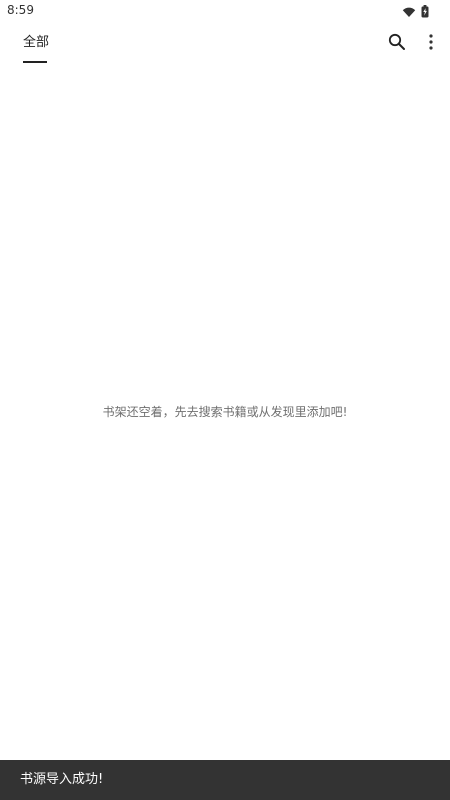 This screenshot has width=450, height=800. What do you see at coordinates (35, 62) in the screenshot?
I see `tab-indicator` at bounding box center [35, 62].